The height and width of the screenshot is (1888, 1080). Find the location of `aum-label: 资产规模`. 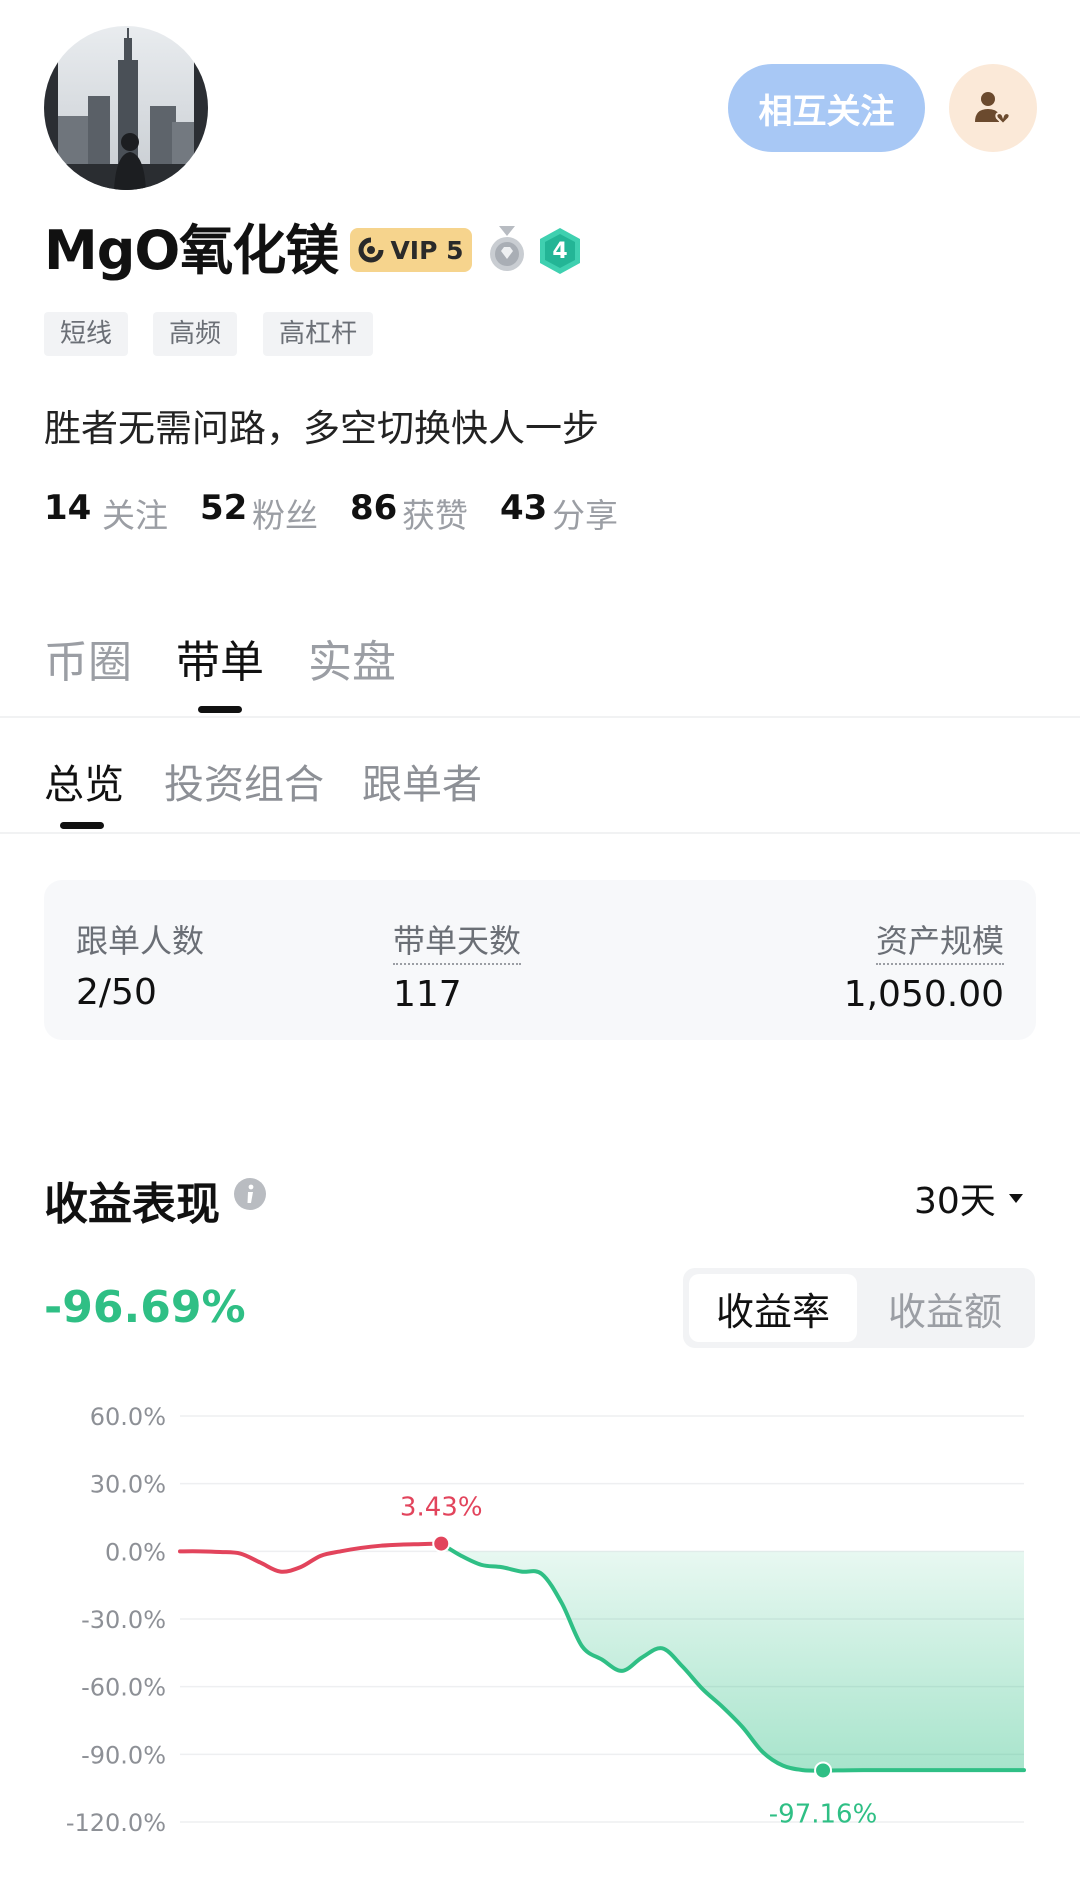

aum-label: 资产规模 is located at coordinates (939, 940).